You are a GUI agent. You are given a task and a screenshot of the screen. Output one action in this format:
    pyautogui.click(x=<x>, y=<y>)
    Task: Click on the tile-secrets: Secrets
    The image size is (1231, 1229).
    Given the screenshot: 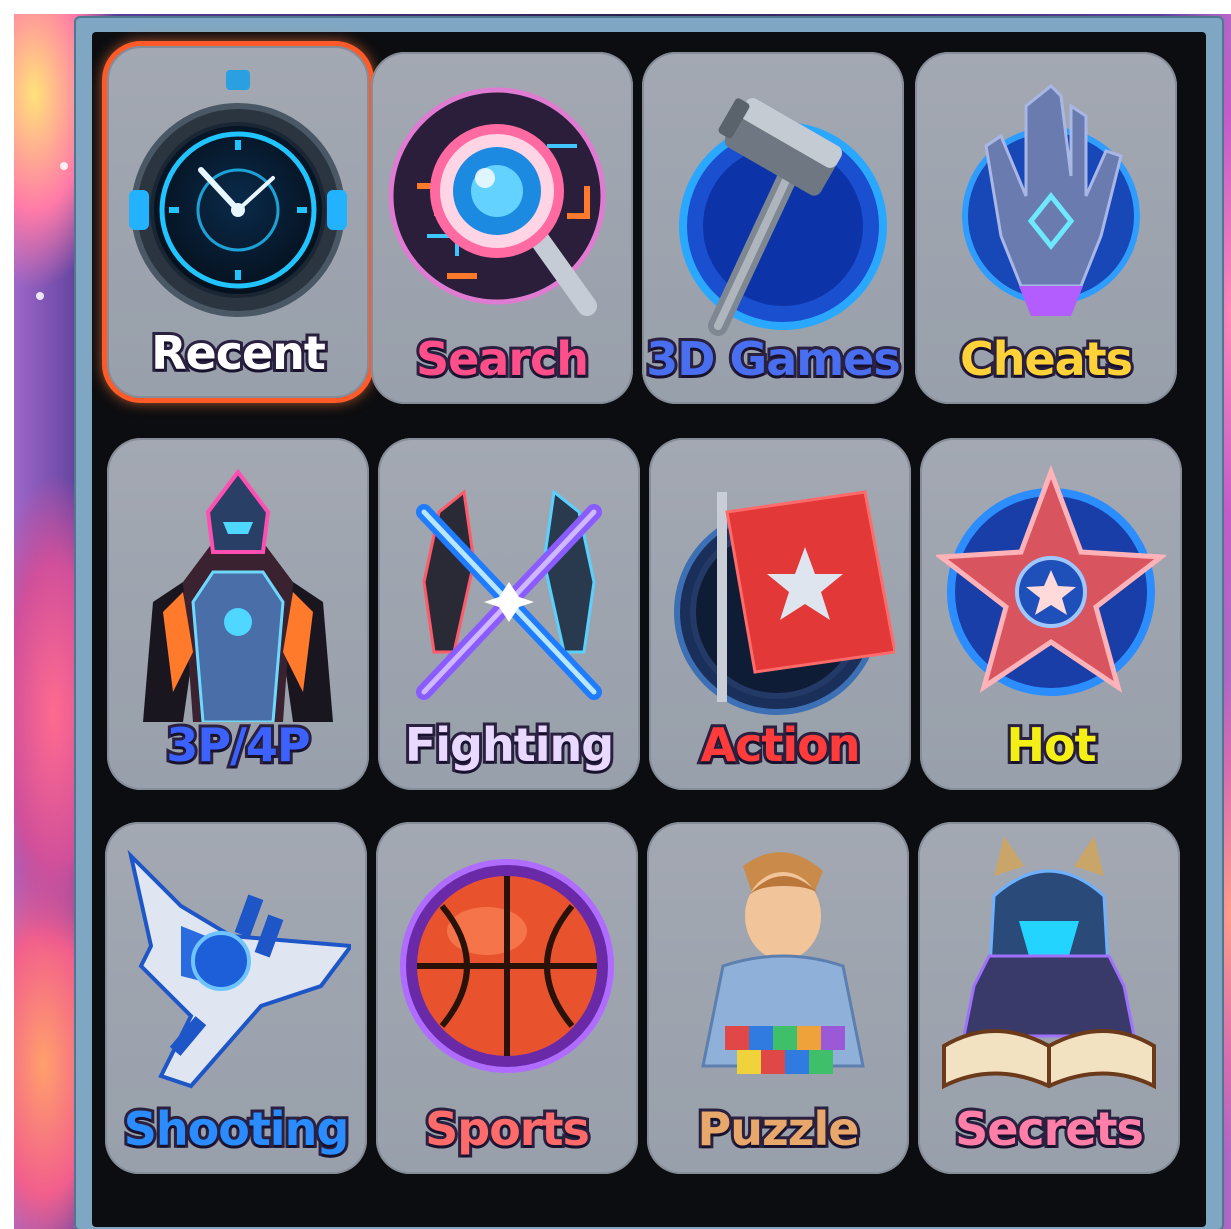 What is the action you would take?
    pyautogui.click(x=1049, y=998)
    